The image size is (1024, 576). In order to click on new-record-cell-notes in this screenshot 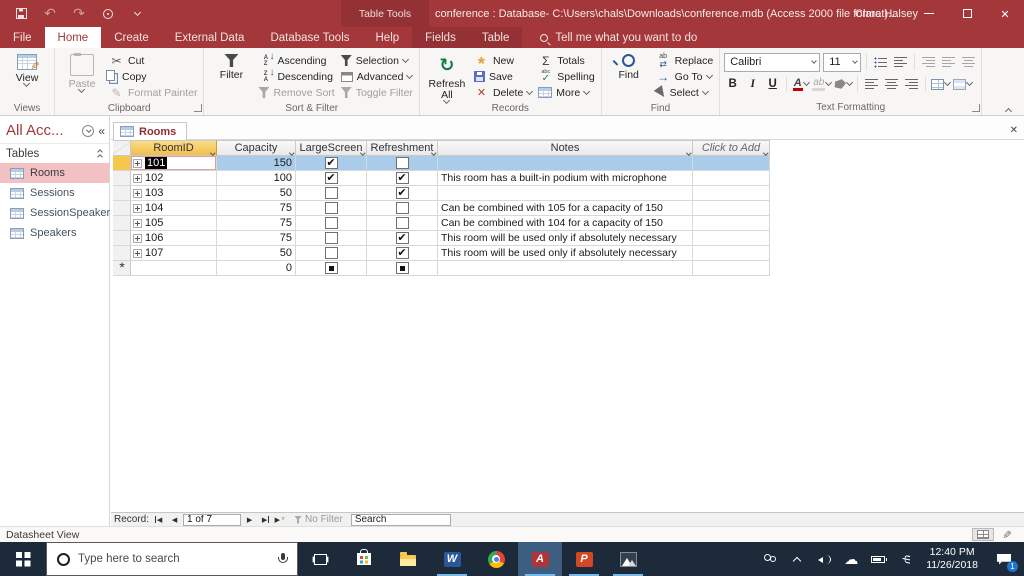, I will do `click(565, 268)`.